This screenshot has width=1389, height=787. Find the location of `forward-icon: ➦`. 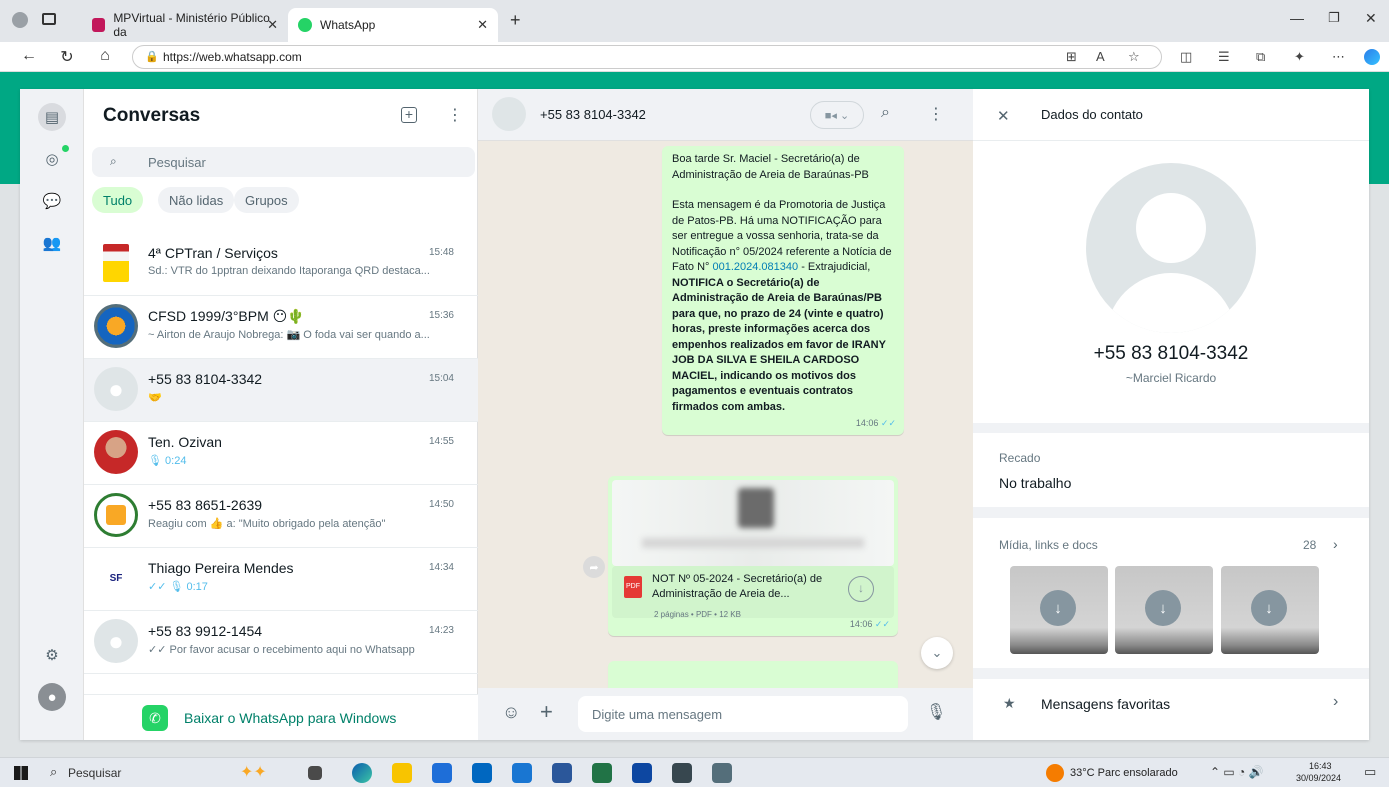

forward-icon: ➦ is located at coordinates (594, 567).